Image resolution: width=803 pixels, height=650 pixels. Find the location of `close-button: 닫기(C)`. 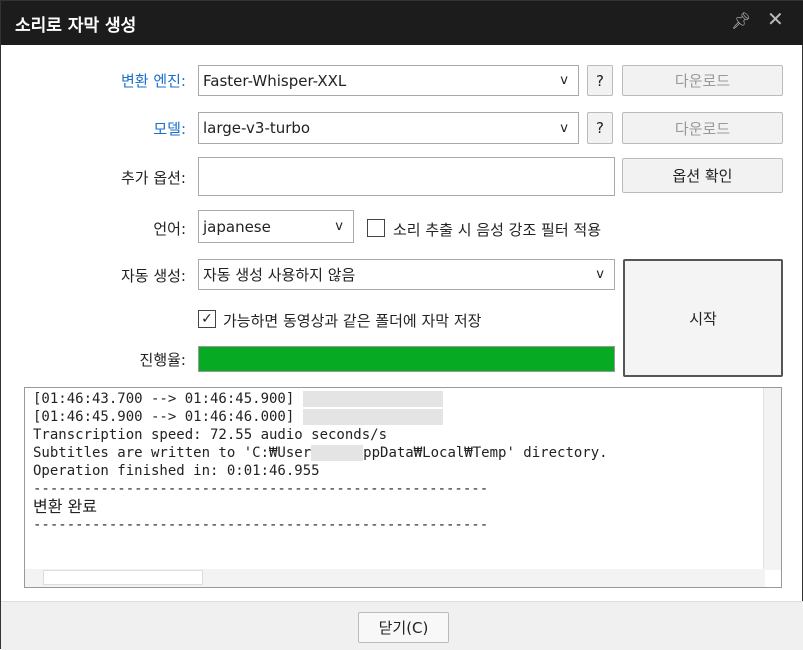

close-button: 닫기(C) is located at coordinates (403, 627).